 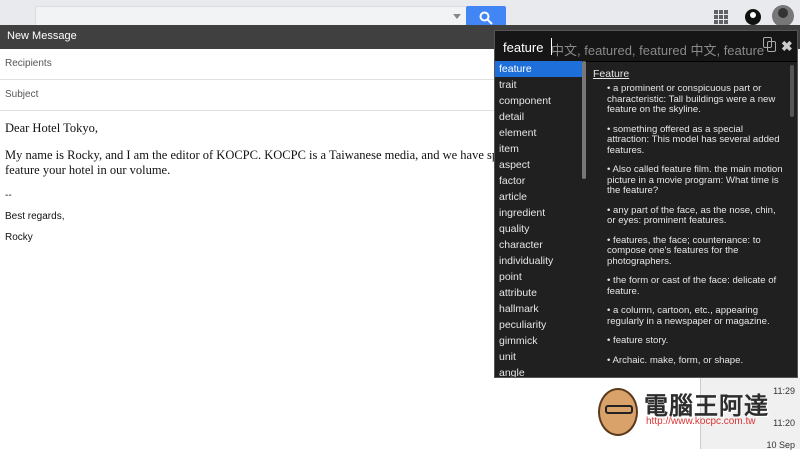 What do you see at coordinates (538, 357) in the screenshot?
I see `synonym-item: unit` at bounding box center [538, 357].